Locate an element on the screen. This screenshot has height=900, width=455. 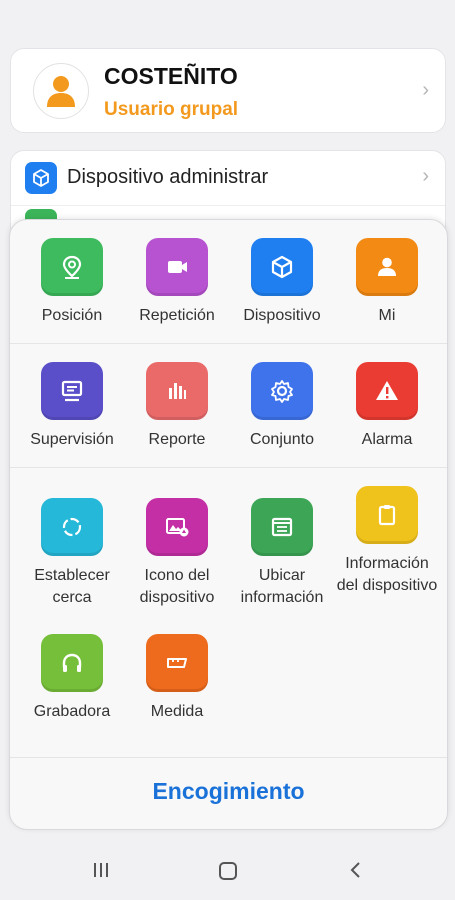
profile-card: COSTEÑITO Usuario grupal › is located at coordinates (228, 90).